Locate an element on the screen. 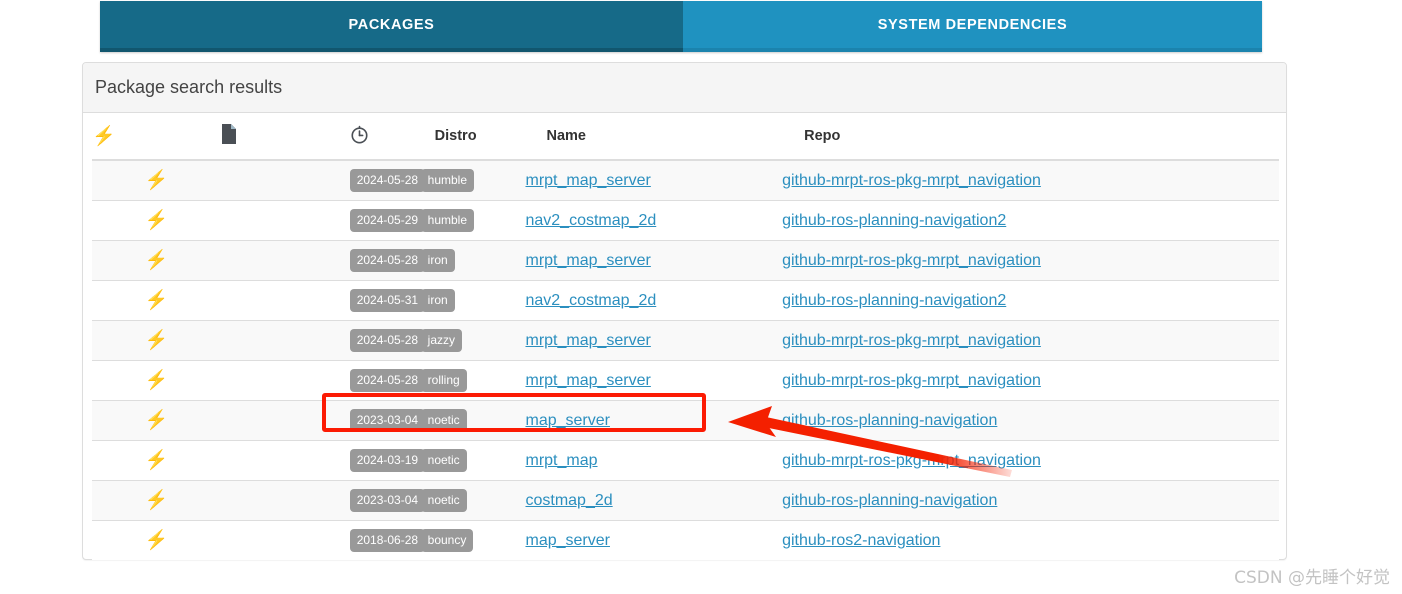  column-header-repo: Repo is located at coordinates (1030, 137).